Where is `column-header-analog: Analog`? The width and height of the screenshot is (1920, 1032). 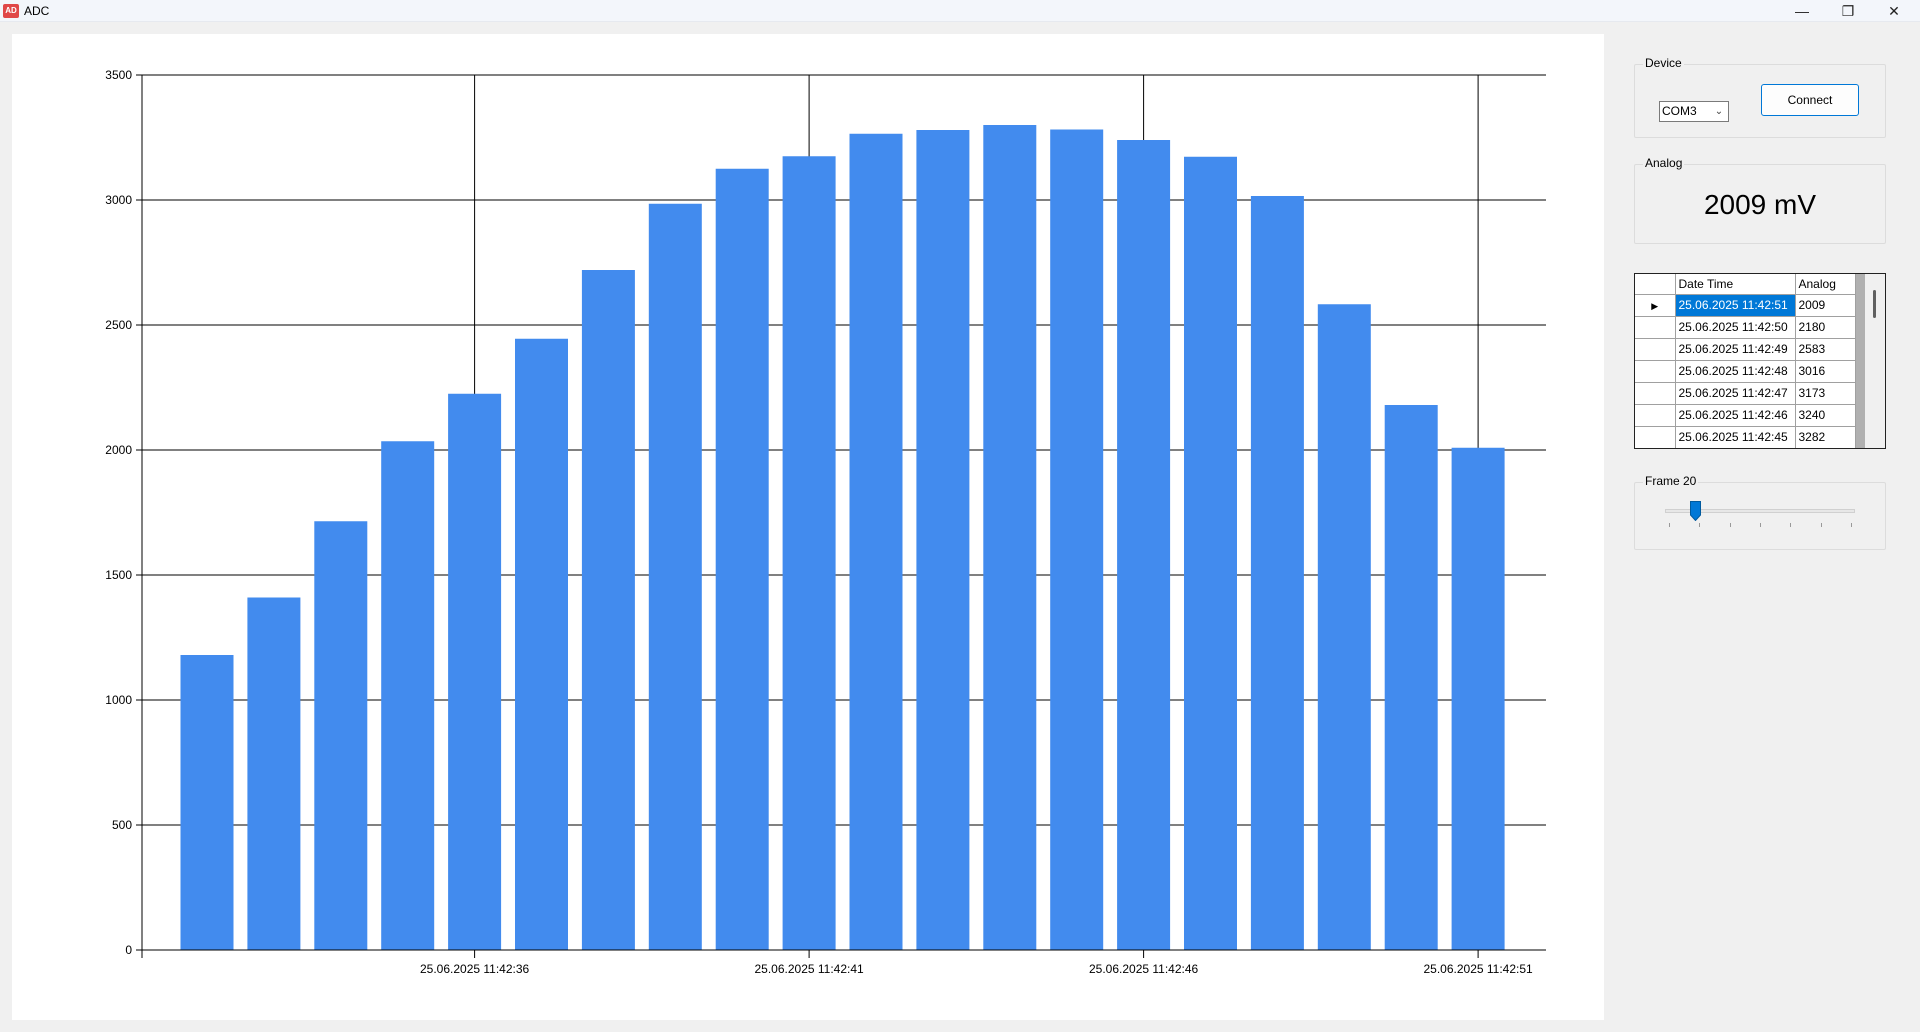
column-header-analog: Analog is located at coordinates (1825, 284).